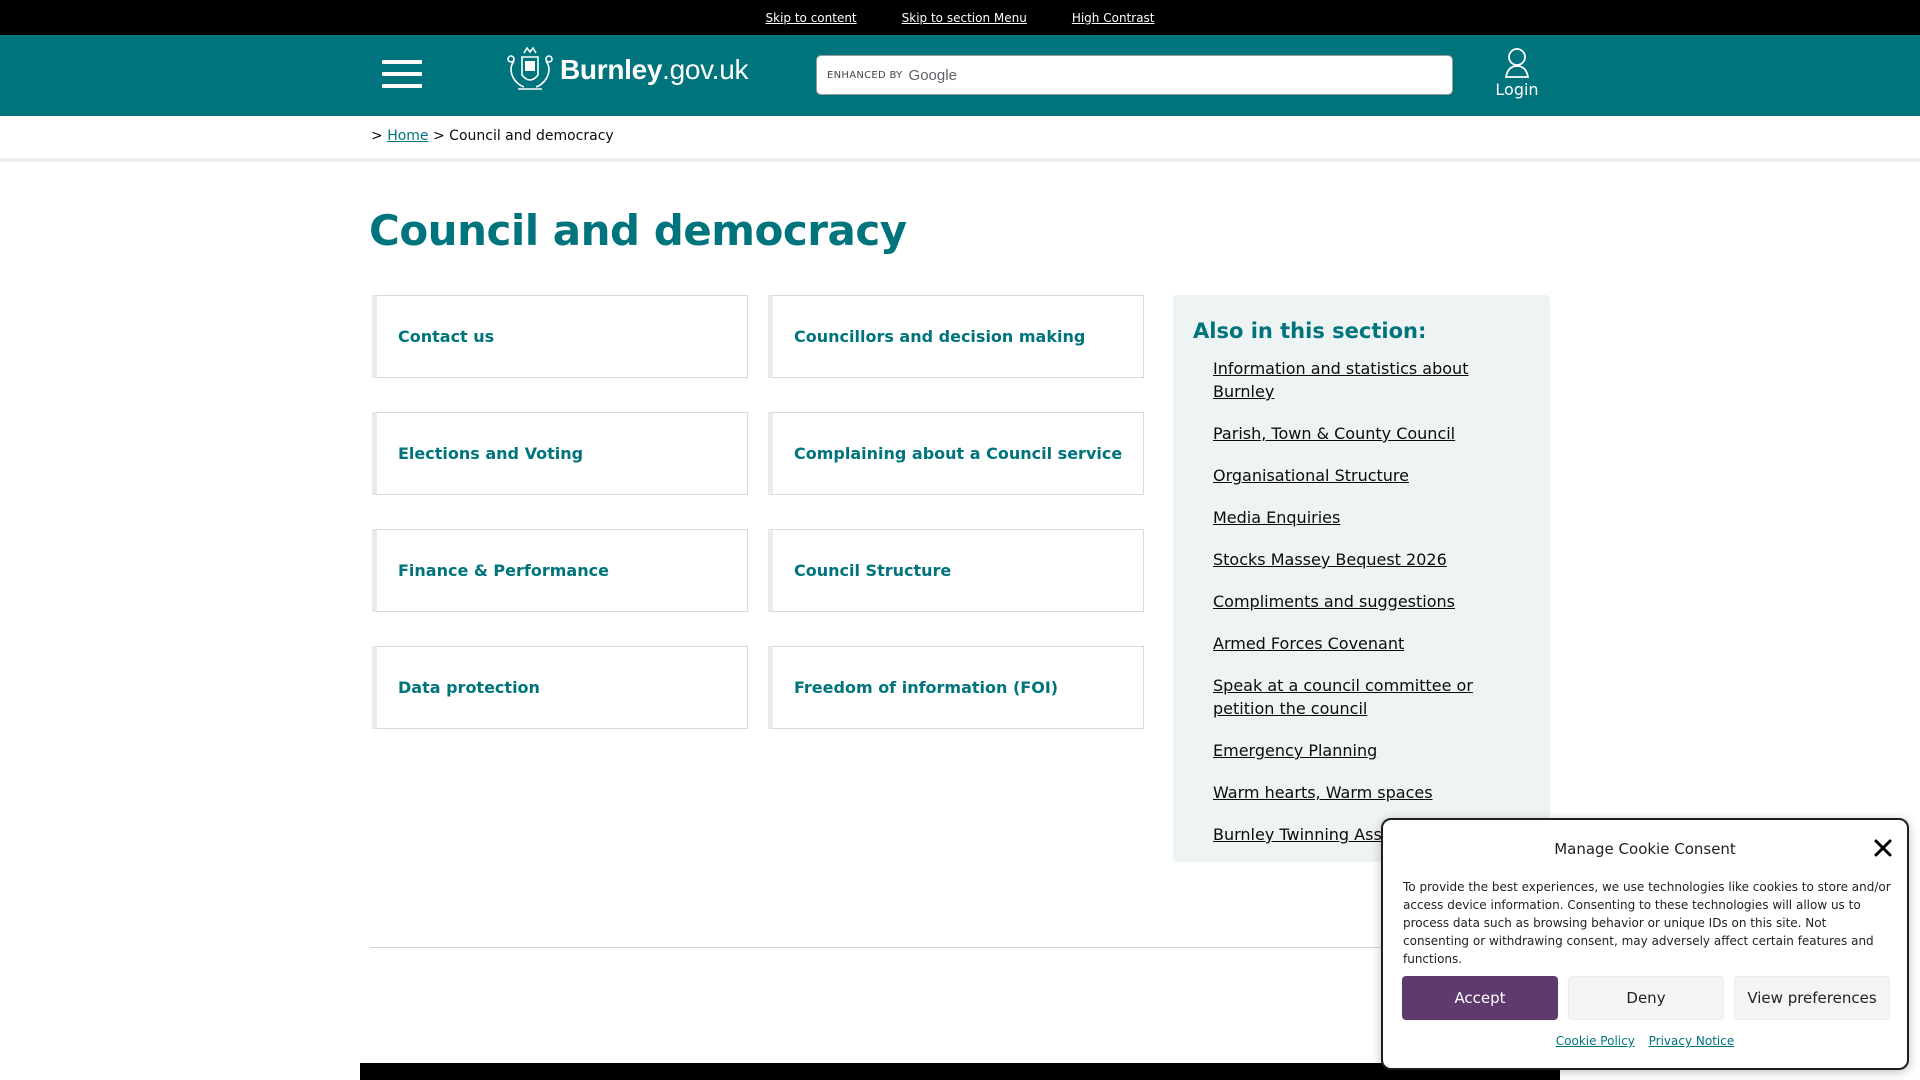 Image resolution: width=1920 pixels, height=1080 pixels. I want to click on login-button: Login, so click(1517, 73).